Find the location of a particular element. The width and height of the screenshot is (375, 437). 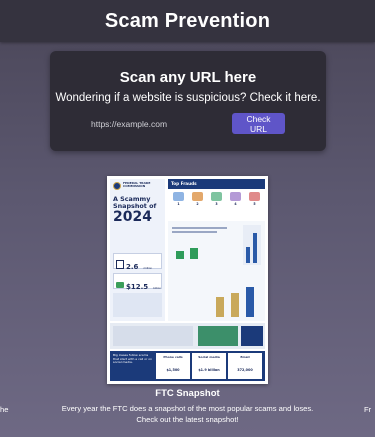

fraud-reports-unit: million is located at coordinates (148, 268).